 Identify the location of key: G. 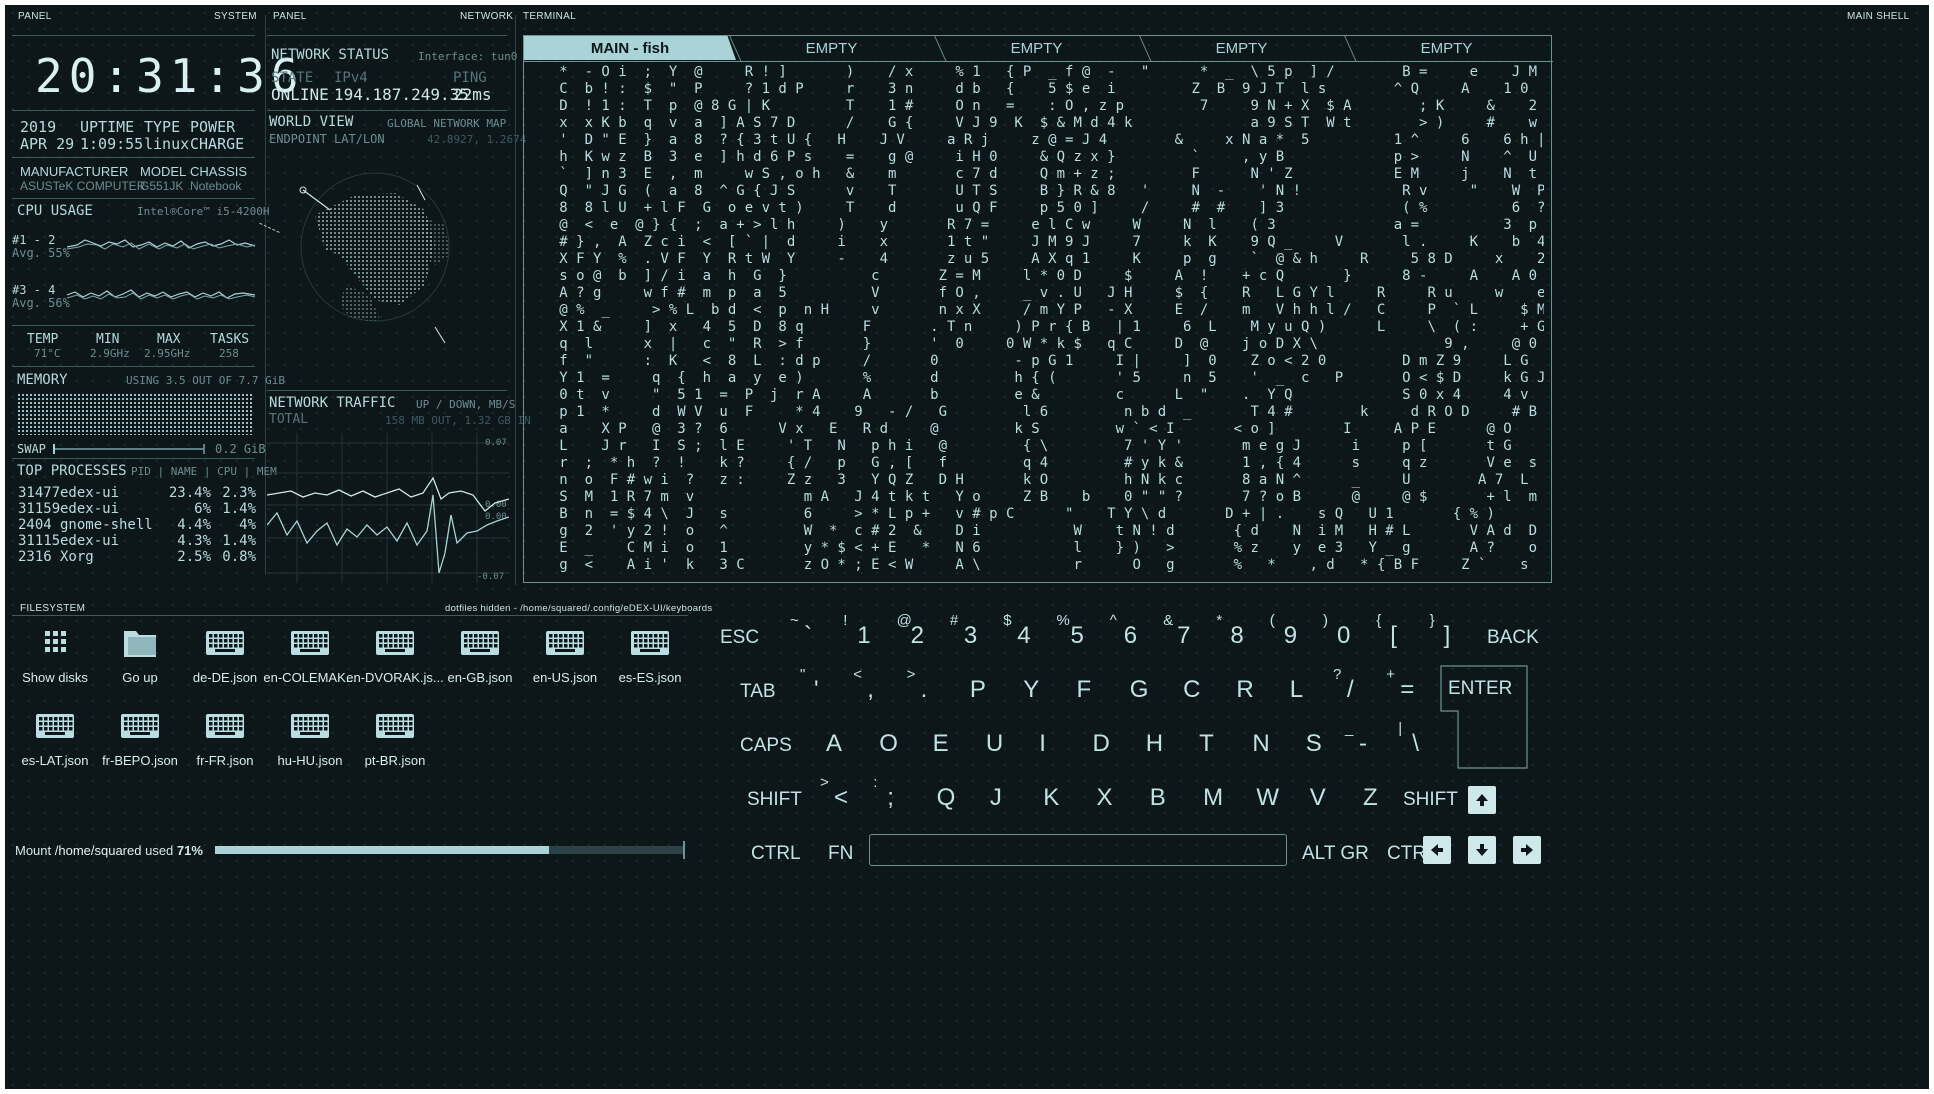
(1140, 686).